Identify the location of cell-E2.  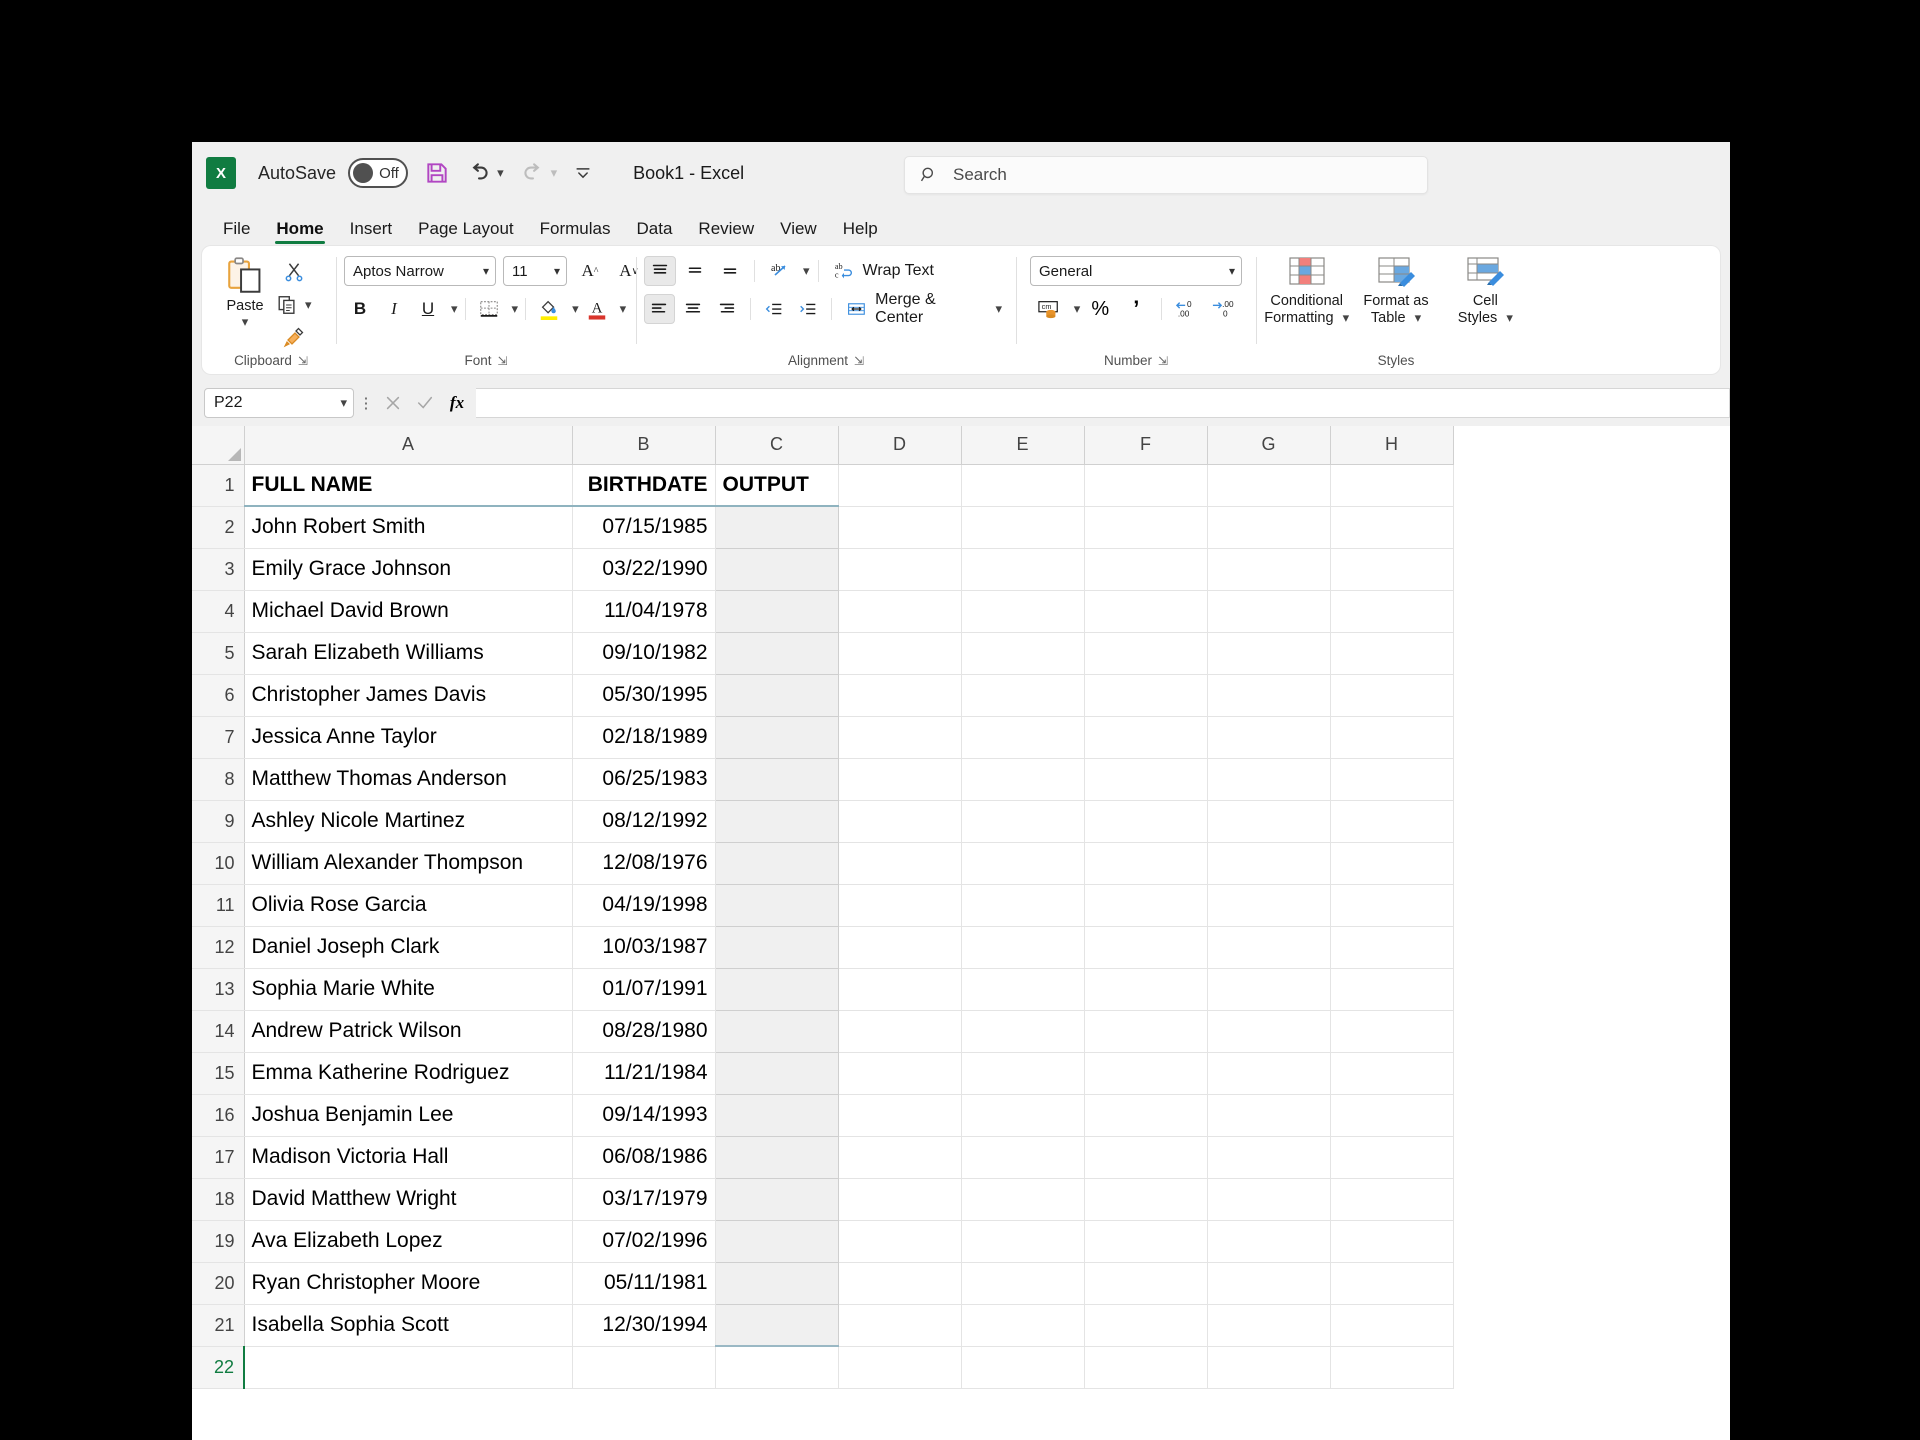
(1023, 527).